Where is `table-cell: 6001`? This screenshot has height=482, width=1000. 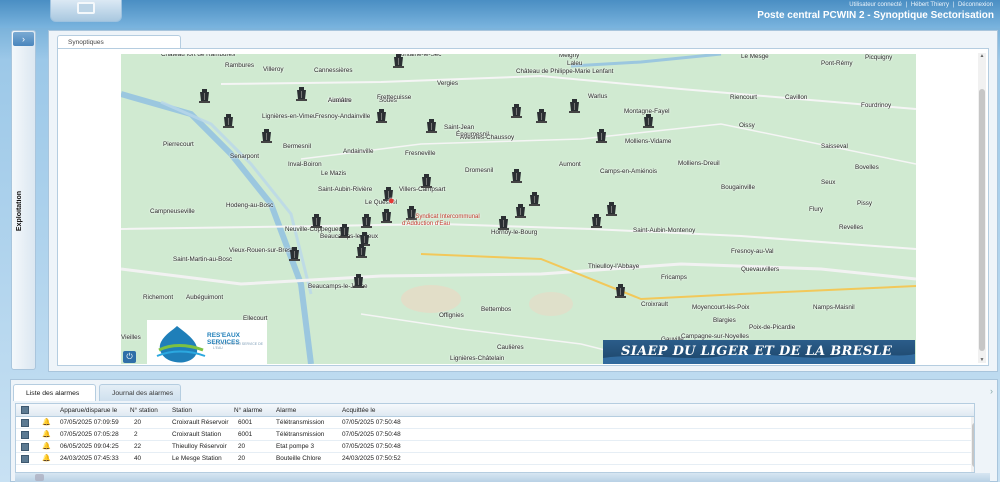 table-cell: 6001 is located at coordinates (245, 434).